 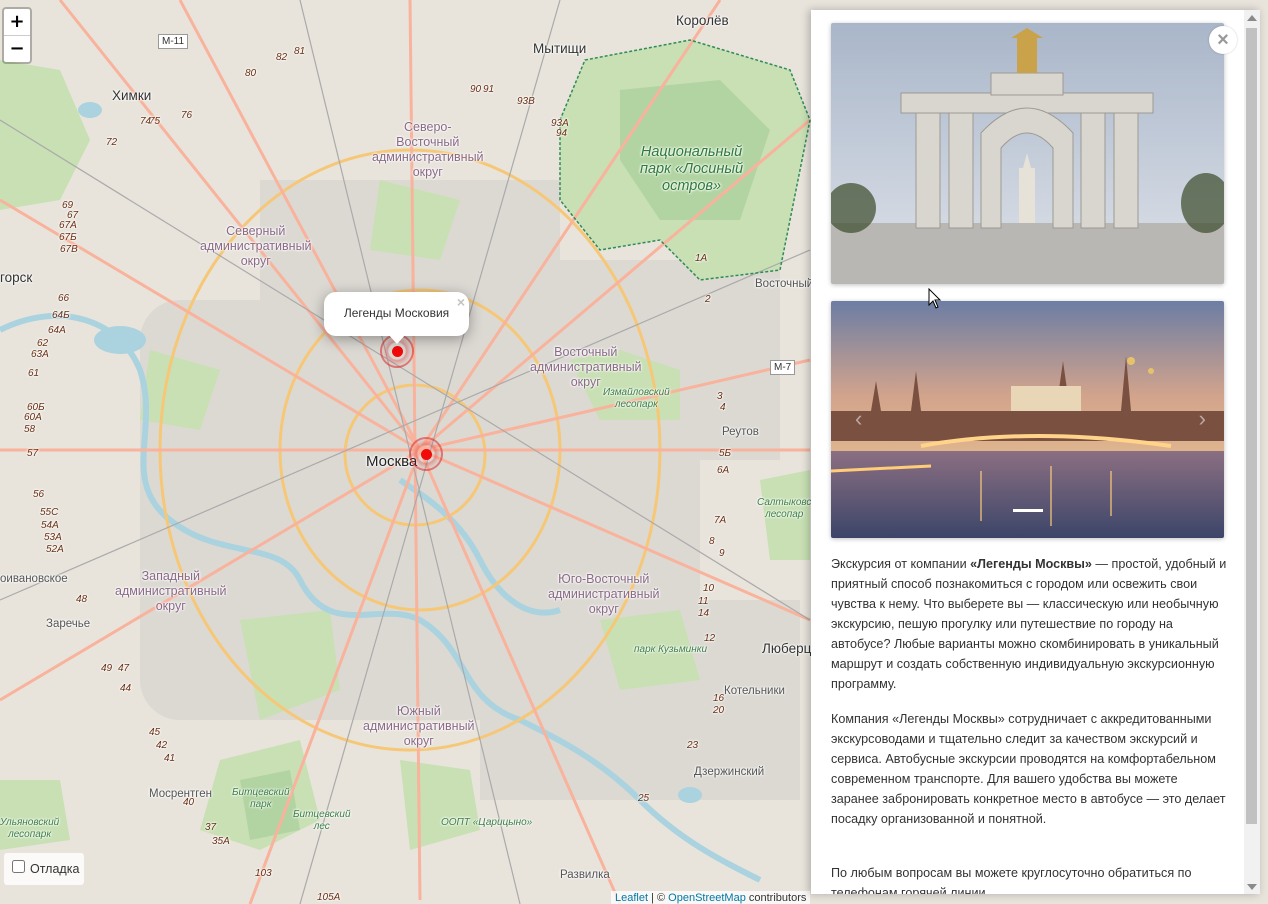 I want to click on city-label-korolev: Королёв, so click(x=702, y=20).